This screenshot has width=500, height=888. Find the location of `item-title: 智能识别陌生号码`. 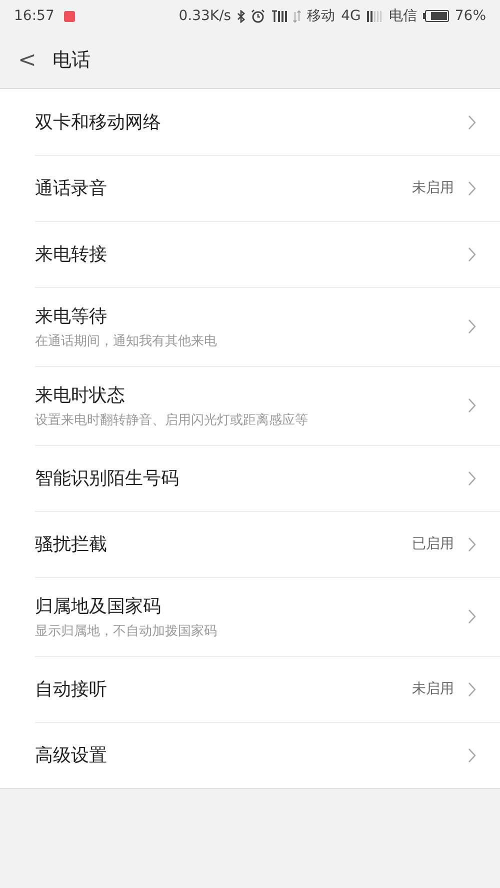

item-title: 智能识别陌生号码 is located at coordinates (107, 478).